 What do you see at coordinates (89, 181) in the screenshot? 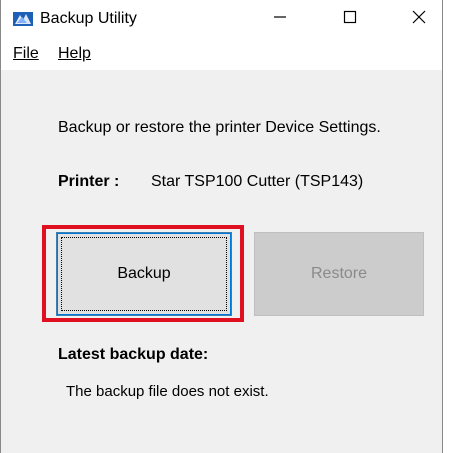
I see `printer-label: Printer :` at bounding box center [89, 181].